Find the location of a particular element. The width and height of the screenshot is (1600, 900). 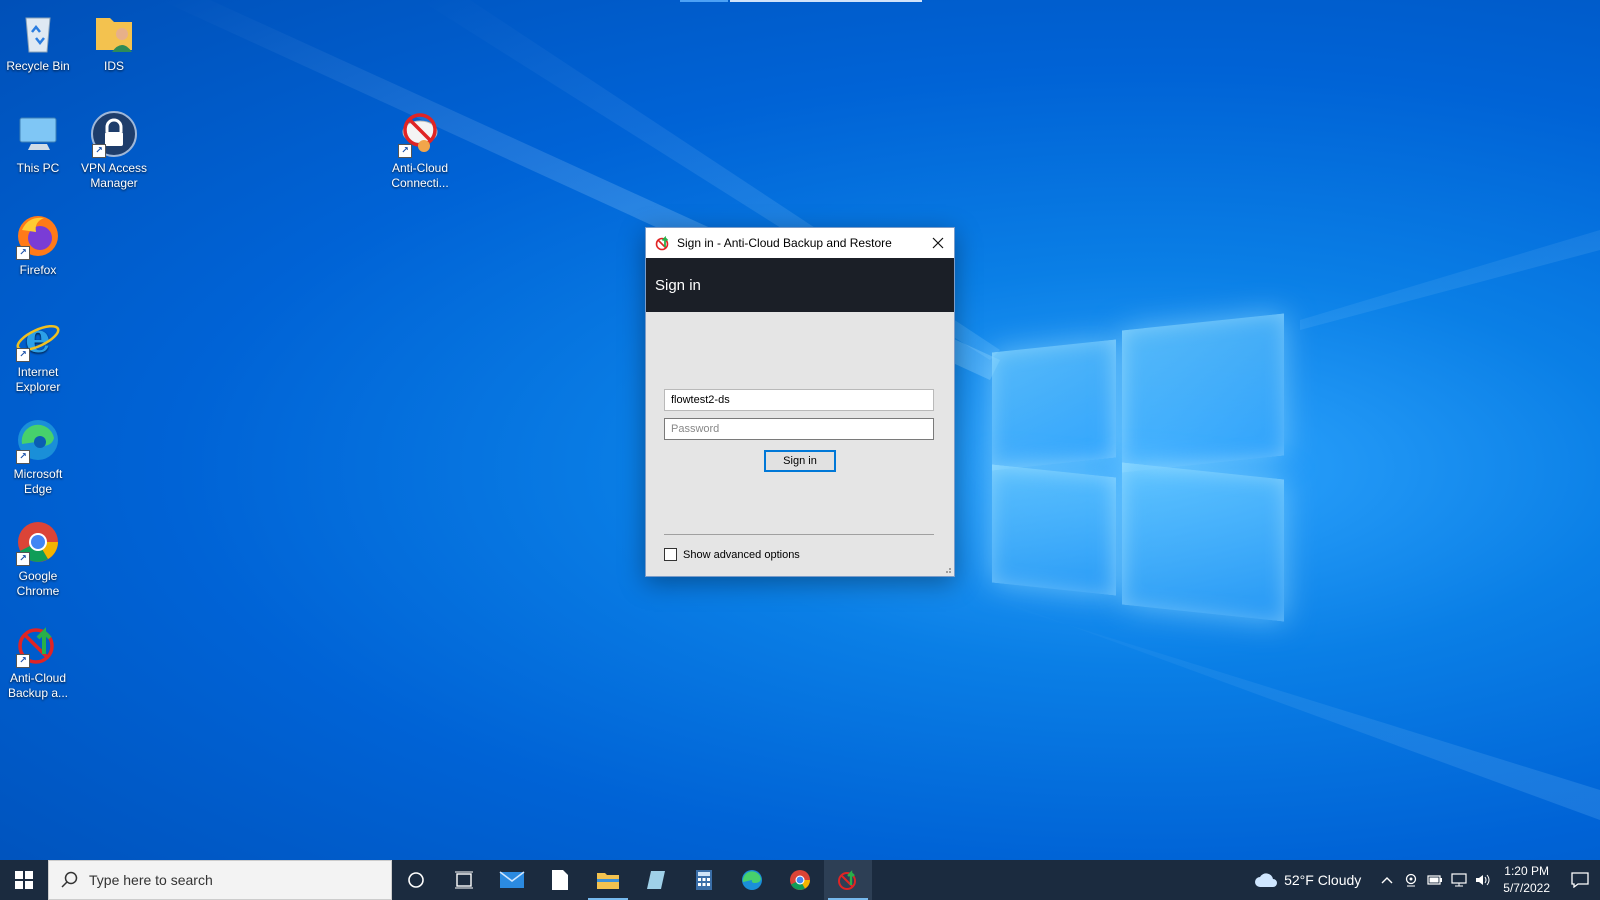

task-view-button is located at coordinates (464, 880).